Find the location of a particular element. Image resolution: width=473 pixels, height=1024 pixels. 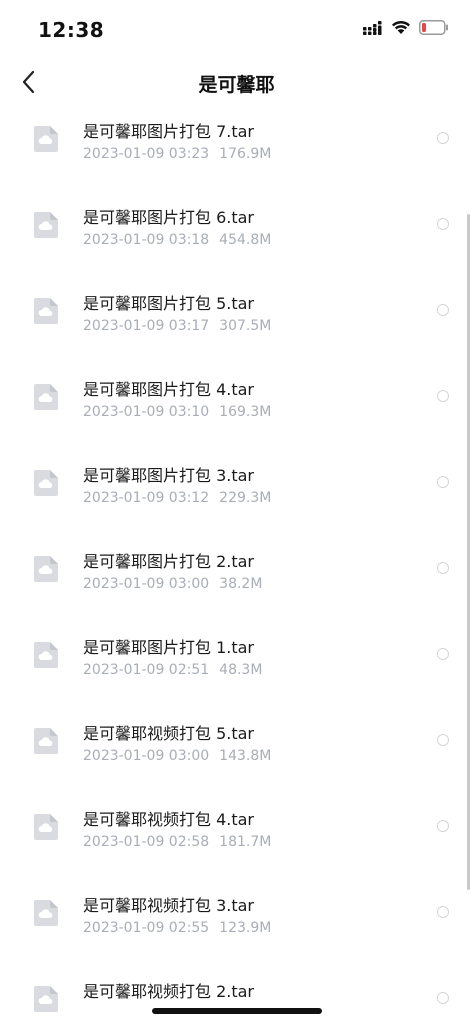

file-meta: 2023-01-09 03:17 307.5M is located at coordinates (177, 326).